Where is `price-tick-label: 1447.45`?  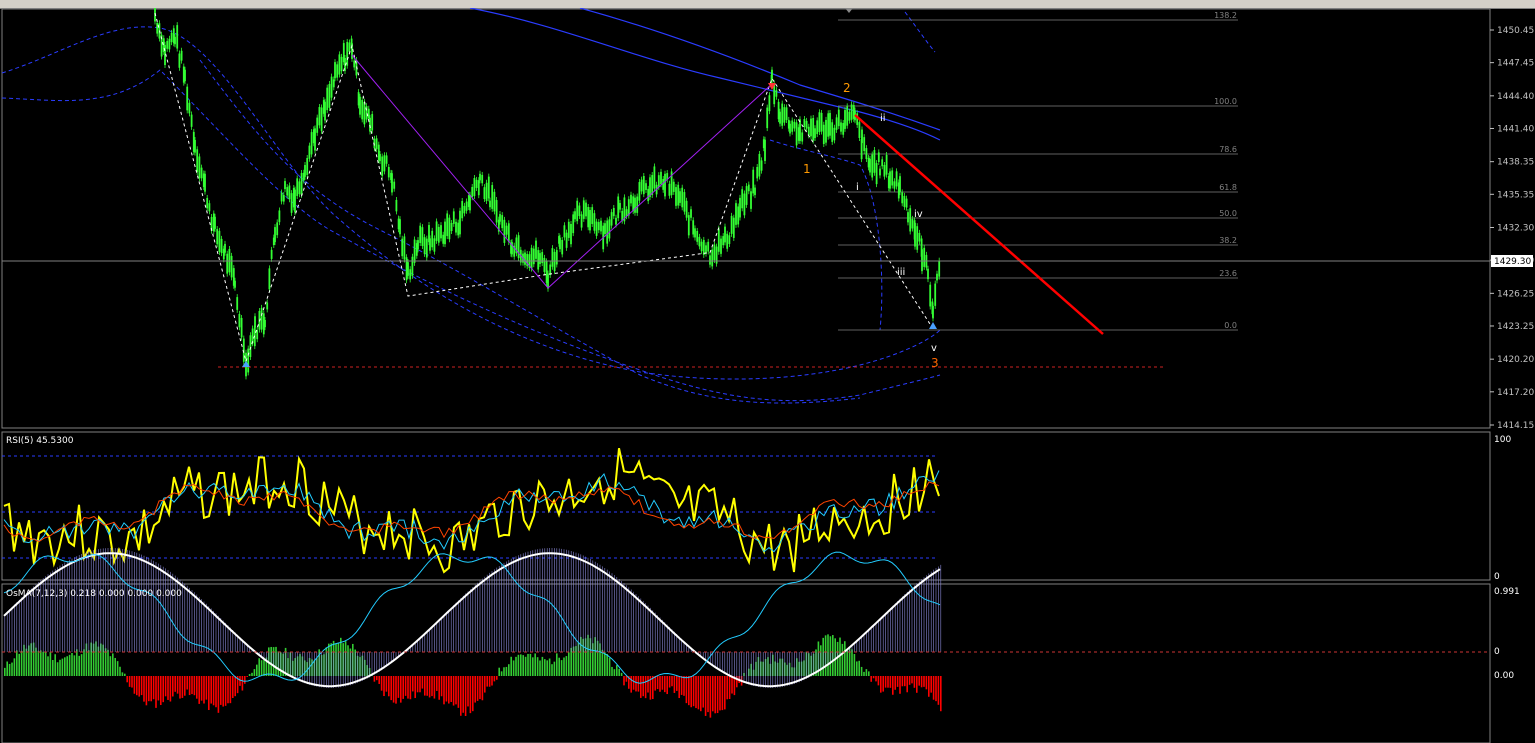 price-tick-label: 1447.45 is located at coordinates (1515, 64).